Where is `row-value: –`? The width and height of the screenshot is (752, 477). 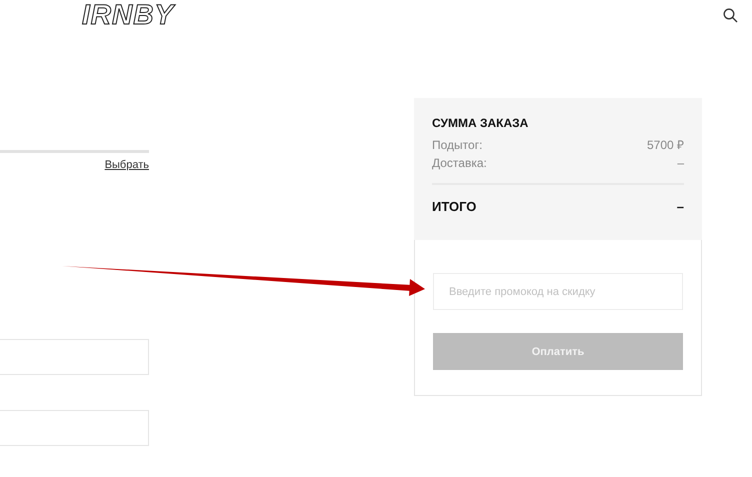
row-value: – is located at coordinates (680, 163).